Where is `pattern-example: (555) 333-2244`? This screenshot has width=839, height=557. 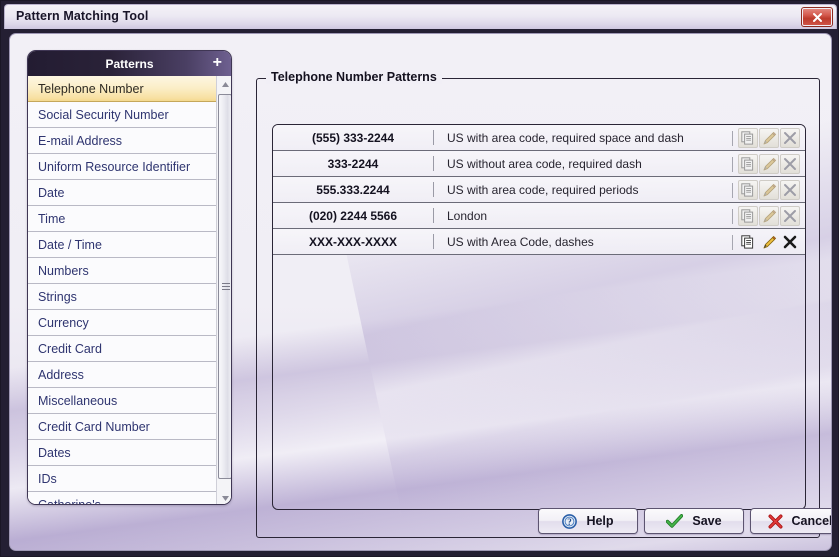 pattern-example: (555) 333-2244 is located at coordinates (353, 137).